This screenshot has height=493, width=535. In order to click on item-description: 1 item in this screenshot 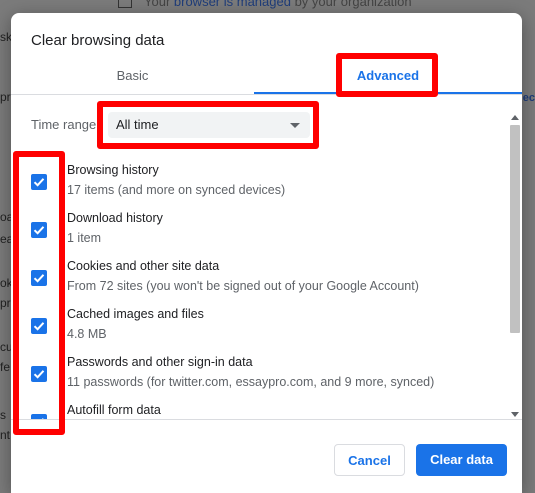, I will do `click(84, 238)`.